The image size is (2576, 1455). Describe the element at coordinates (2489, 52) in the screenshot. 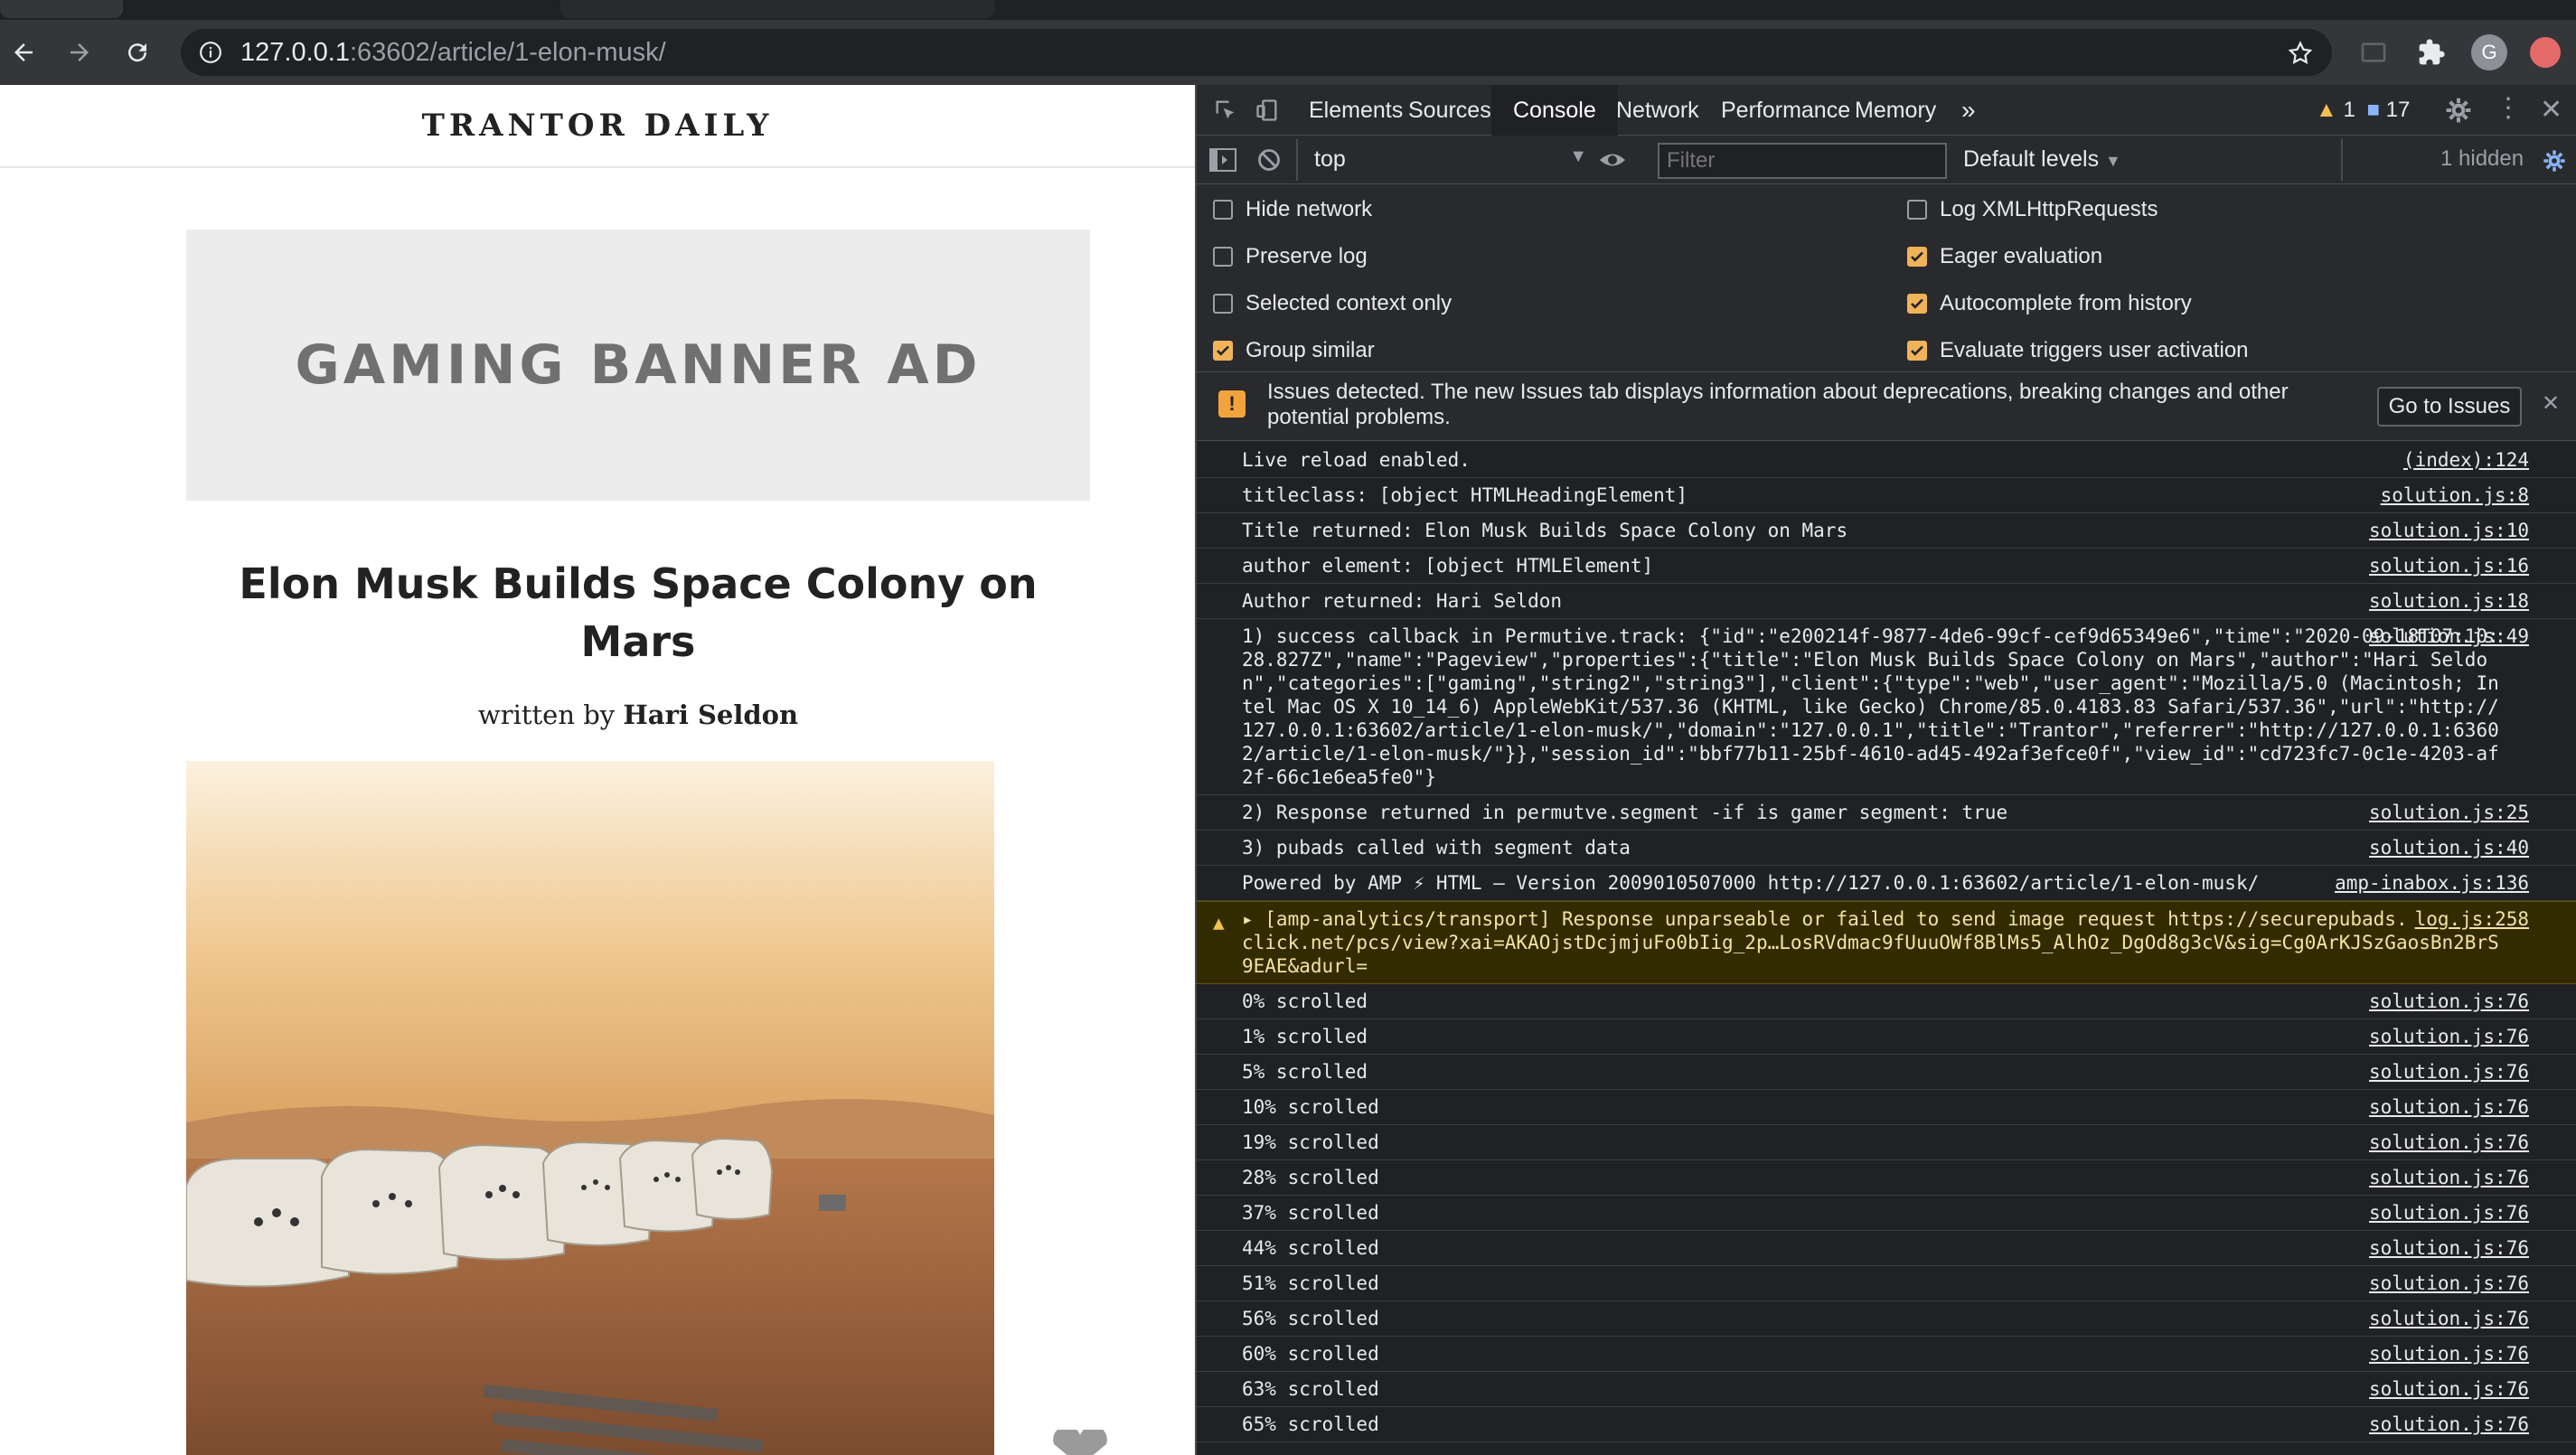

I see `avatar: G` at that location.